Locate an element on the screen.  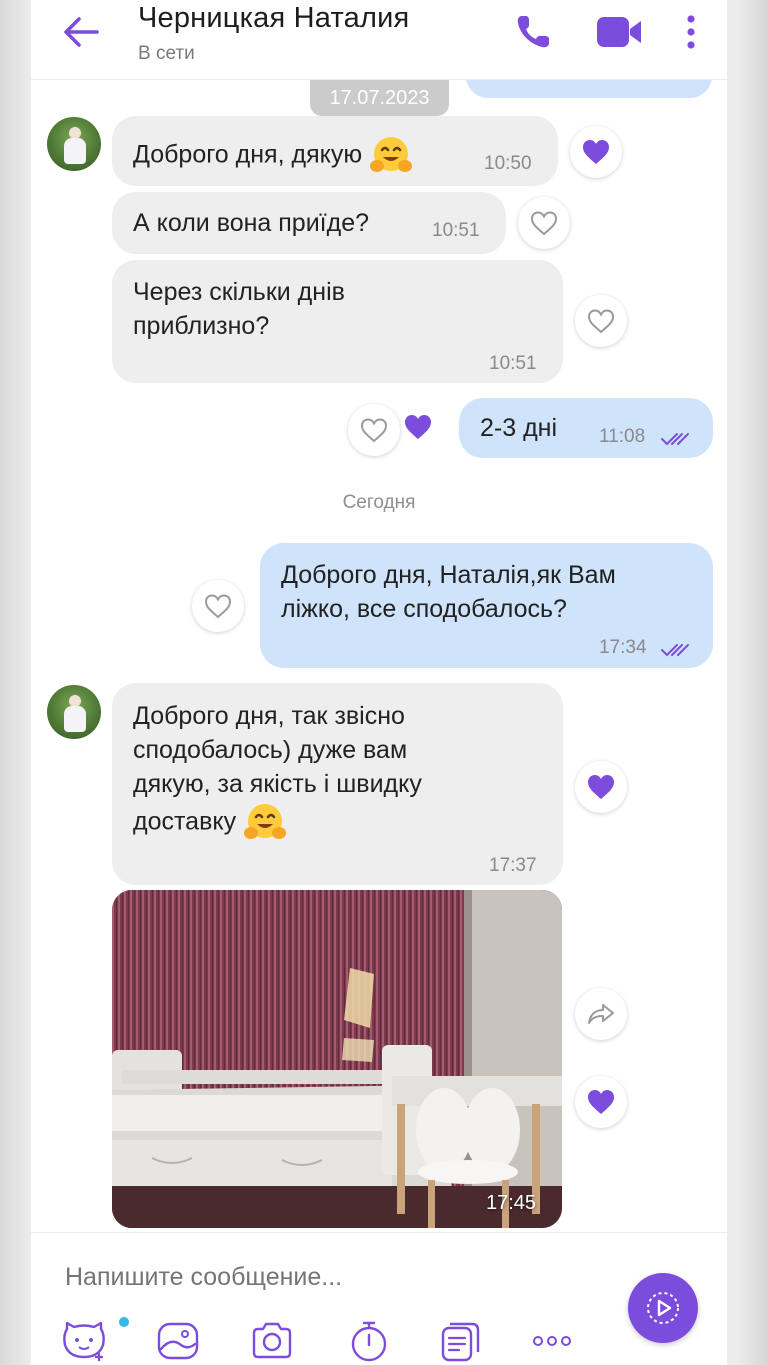
forward-share-icon is located at coordinates (601, 1014).